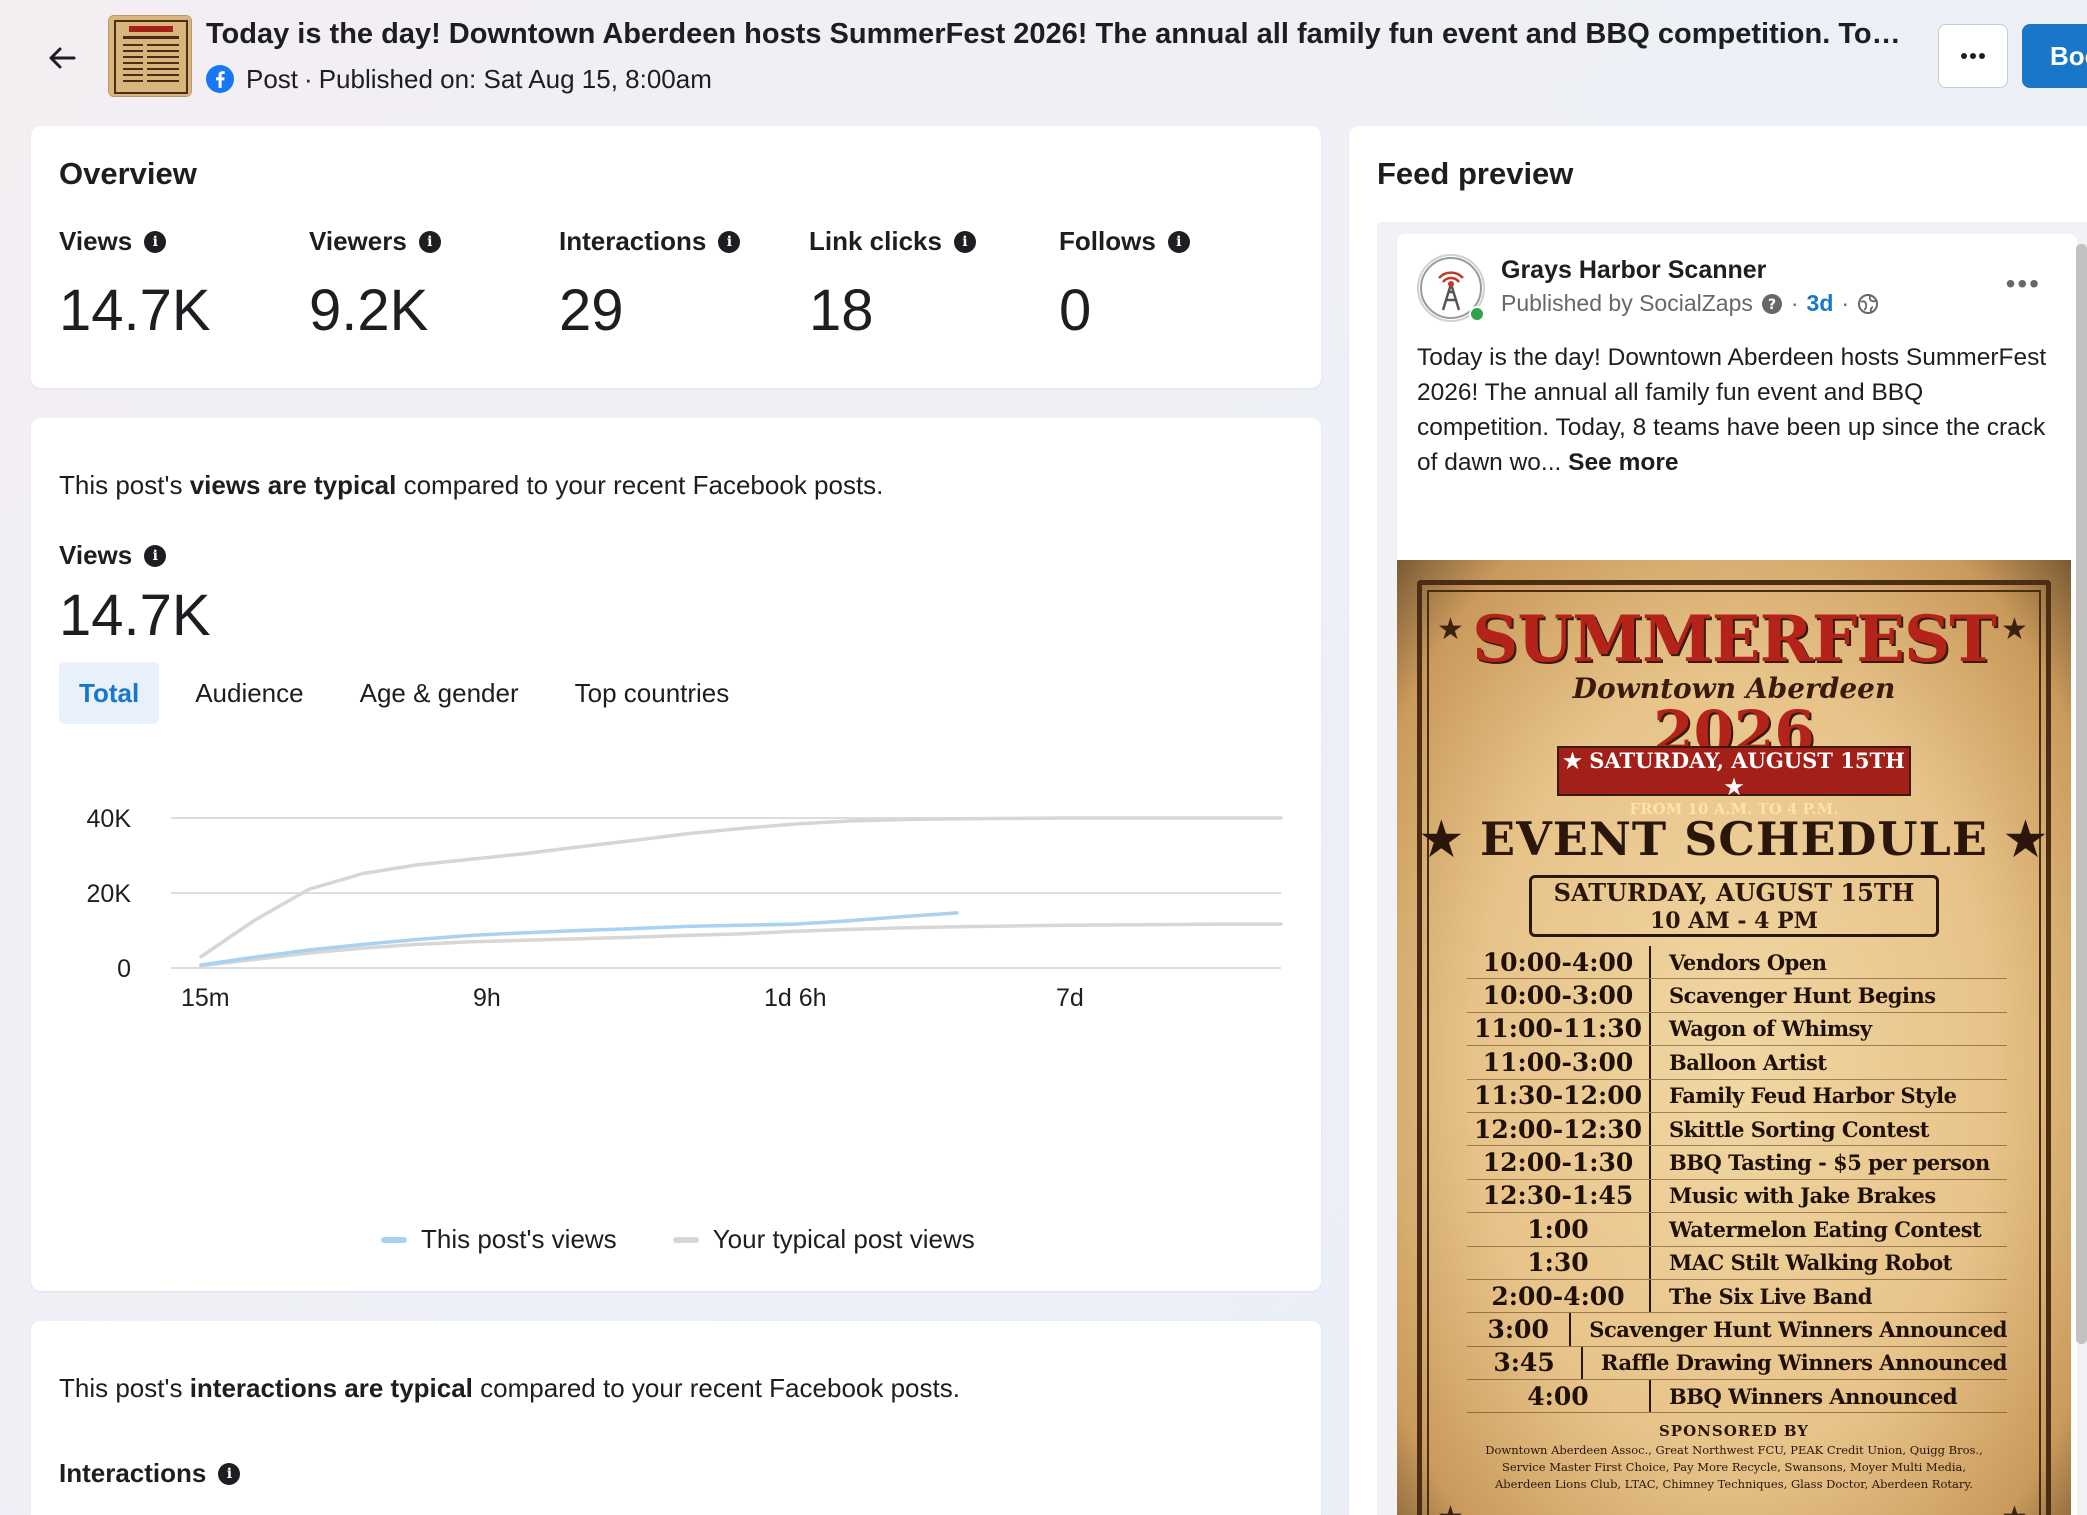 The image size is (2087, 1515). Describe the element at coordinates (1633, 270) in the screenshot. I see `page-name: Grays Harbor Scanner` at that location.